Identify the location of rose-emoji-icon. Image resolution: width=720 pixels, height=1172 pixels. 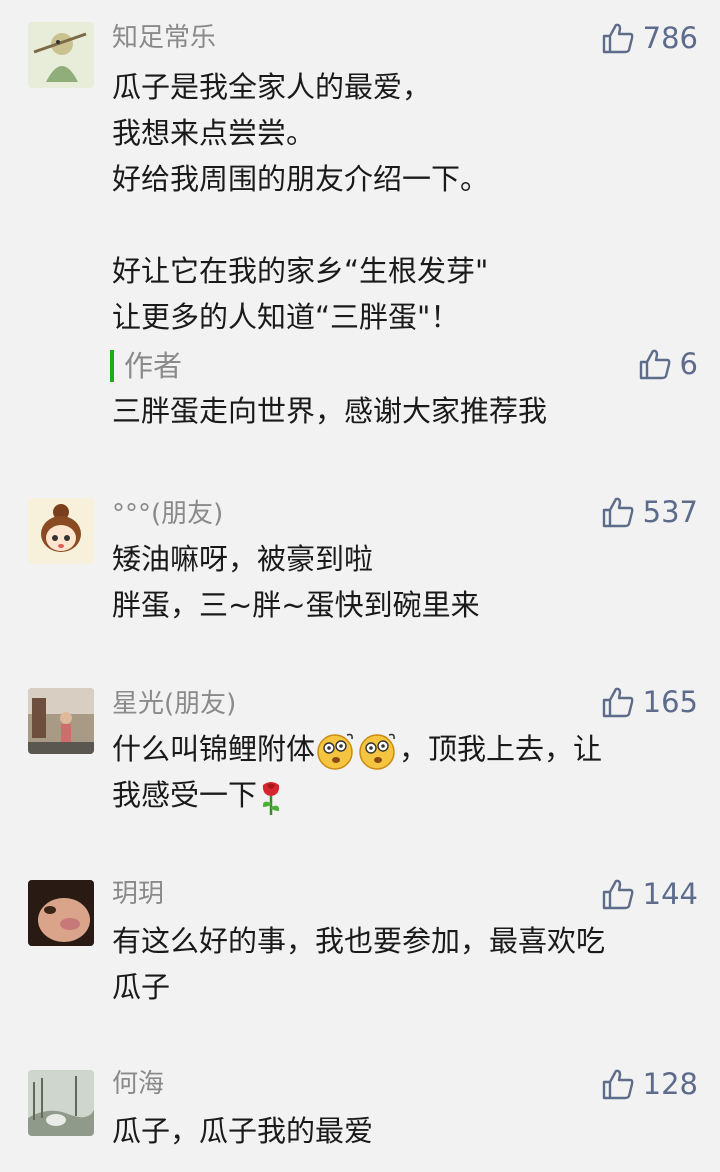
(271, 798).